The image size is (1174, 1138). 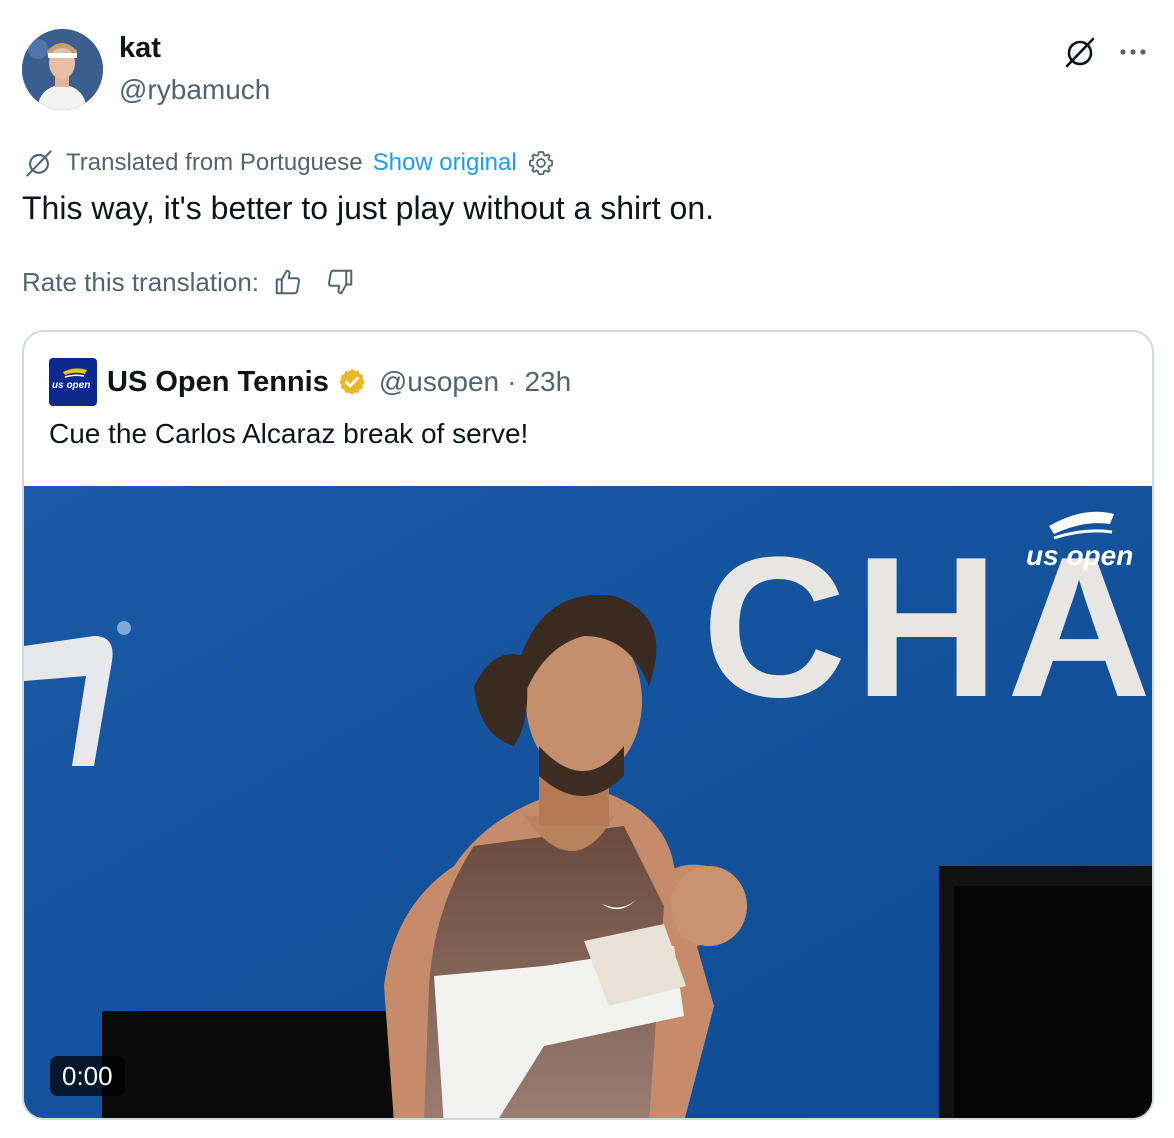 I want to click on more-options-button, so click(x=1133, y=52).